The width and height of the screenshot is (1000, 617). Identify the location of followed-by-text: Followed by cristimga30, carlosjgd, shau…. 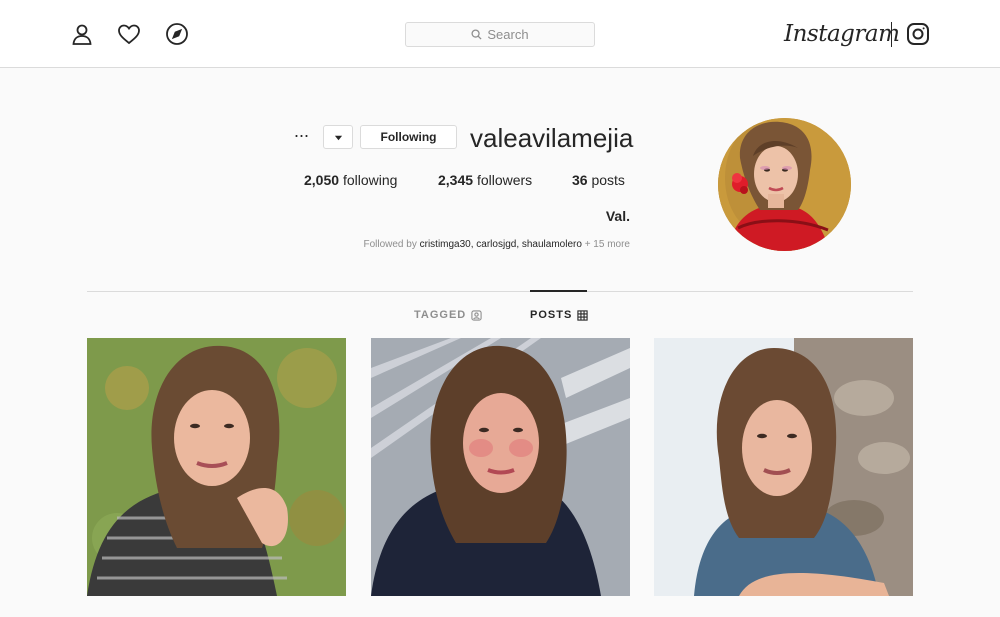
(475, 244).